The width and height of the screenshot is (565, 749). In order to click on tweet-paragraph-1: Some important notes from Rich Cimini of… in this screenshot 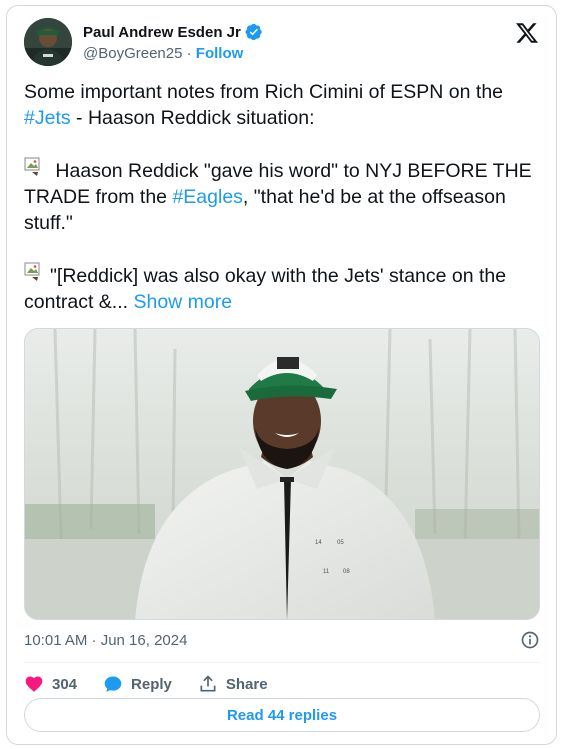, I will do `click(279, 105)`.